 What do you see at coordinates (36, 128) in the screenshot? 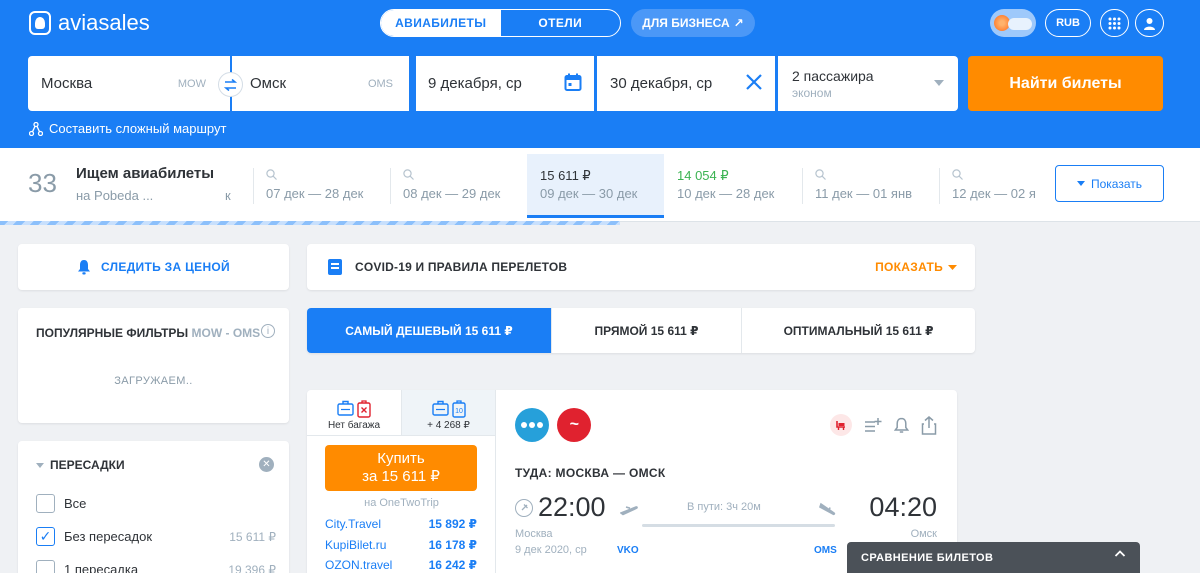
I see `route-icon` at bounding box center [36, 128].